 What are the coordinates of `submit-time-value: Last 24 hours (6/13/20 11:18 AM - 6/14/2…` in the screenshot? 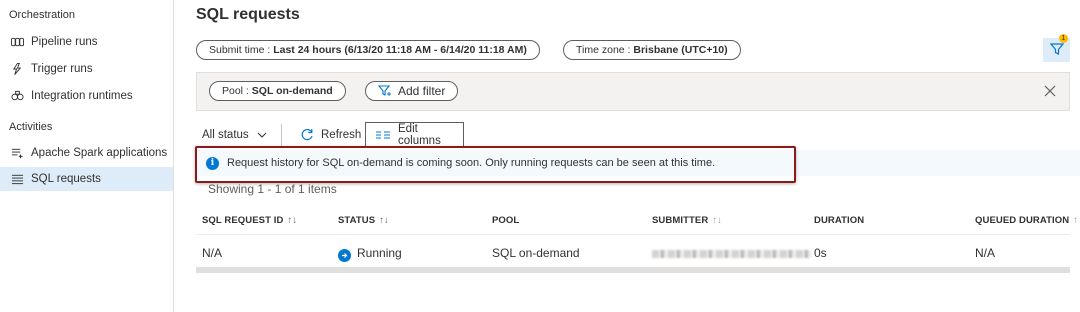 It's located at (400, 50).